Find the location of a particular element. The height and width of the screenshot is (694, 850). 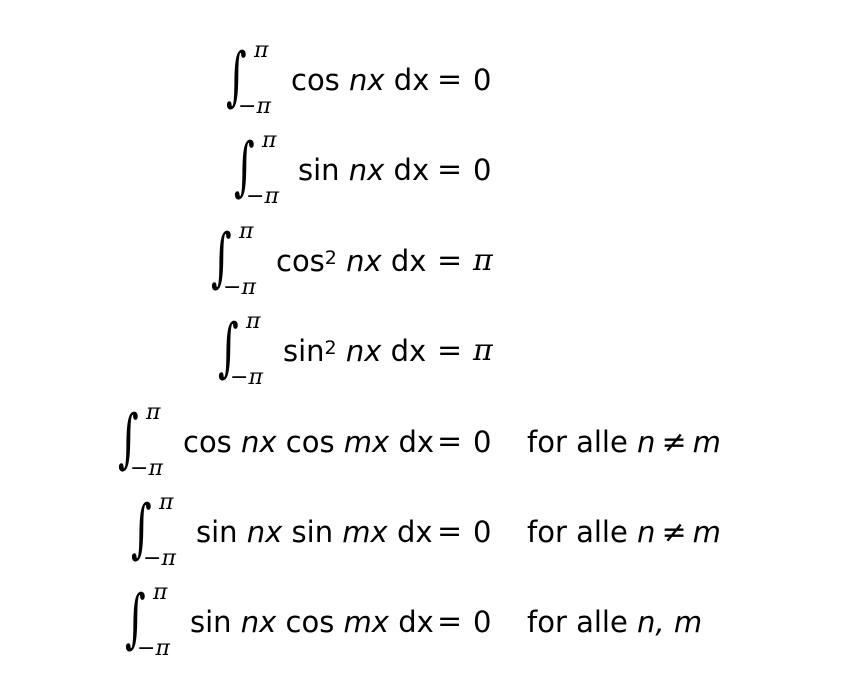

integral-2: ∫ π −π is located at coordinates (264, 171).